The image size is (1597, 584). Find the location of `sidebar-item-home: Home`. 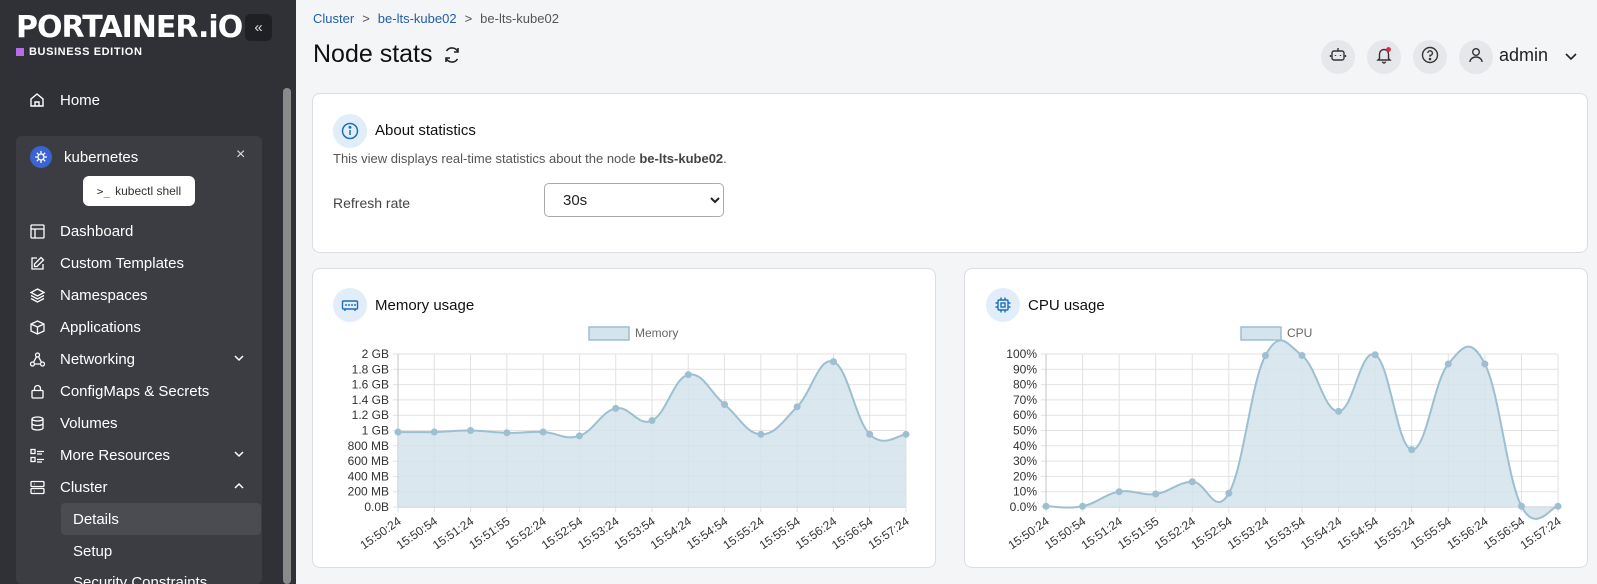

sidebar-item-home: Home is located at coordinates (138, 100).